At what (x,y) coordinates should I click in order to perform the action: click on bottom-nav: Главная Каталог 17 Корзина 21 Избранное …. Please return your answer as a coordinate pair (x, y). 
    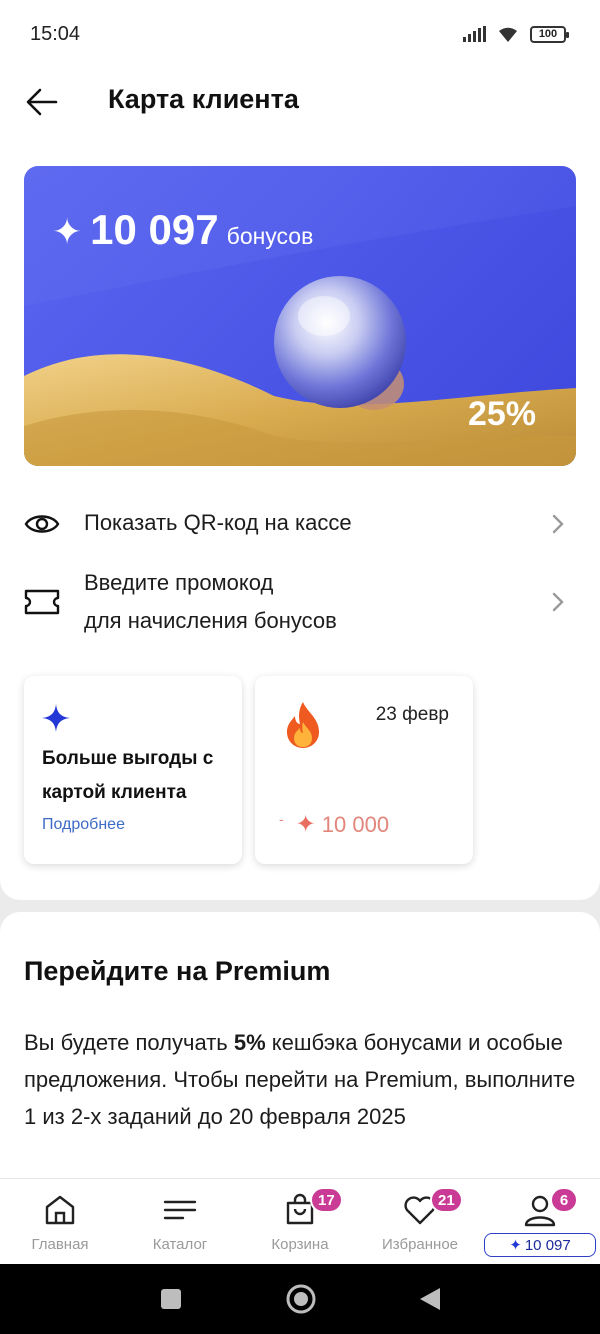
    Looking at the image, I should click on (300, 1221).